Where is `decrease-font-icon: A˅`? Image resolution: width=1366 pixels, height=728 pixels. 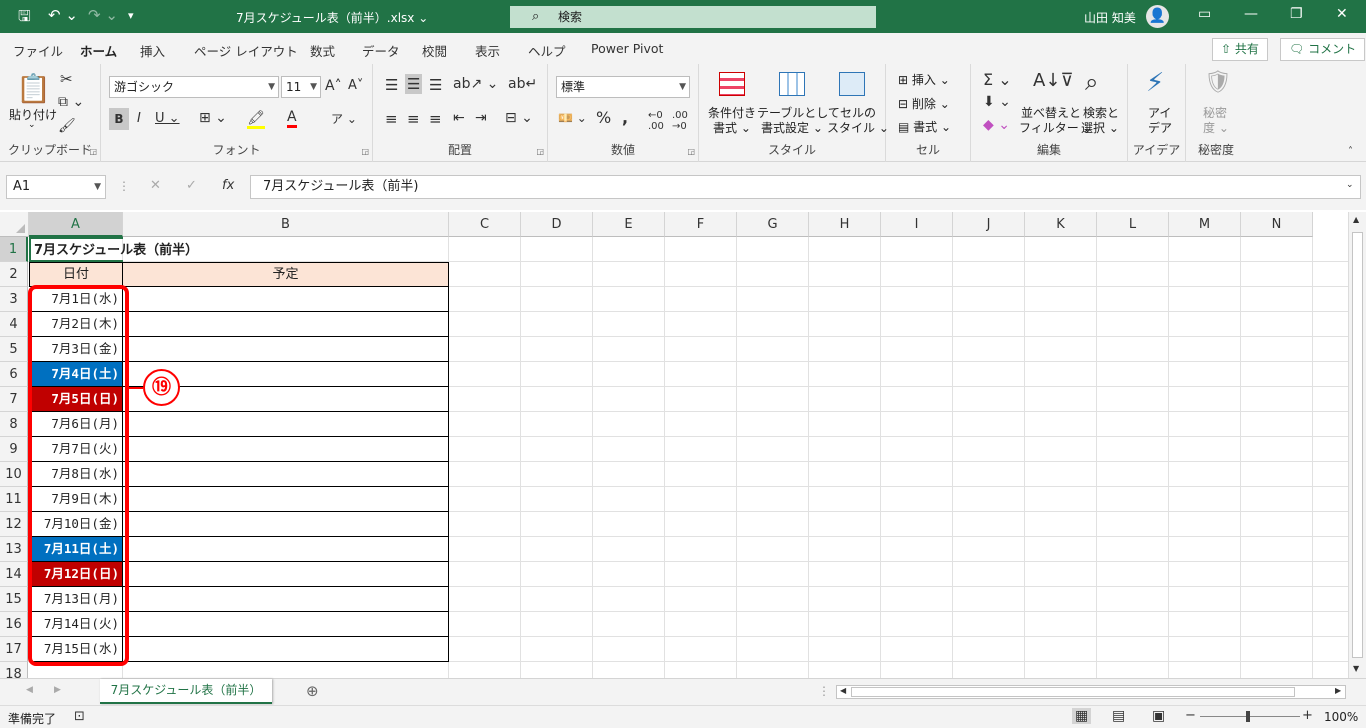
decrease-font-icon: A˅ is located at coordinates (355, 85).